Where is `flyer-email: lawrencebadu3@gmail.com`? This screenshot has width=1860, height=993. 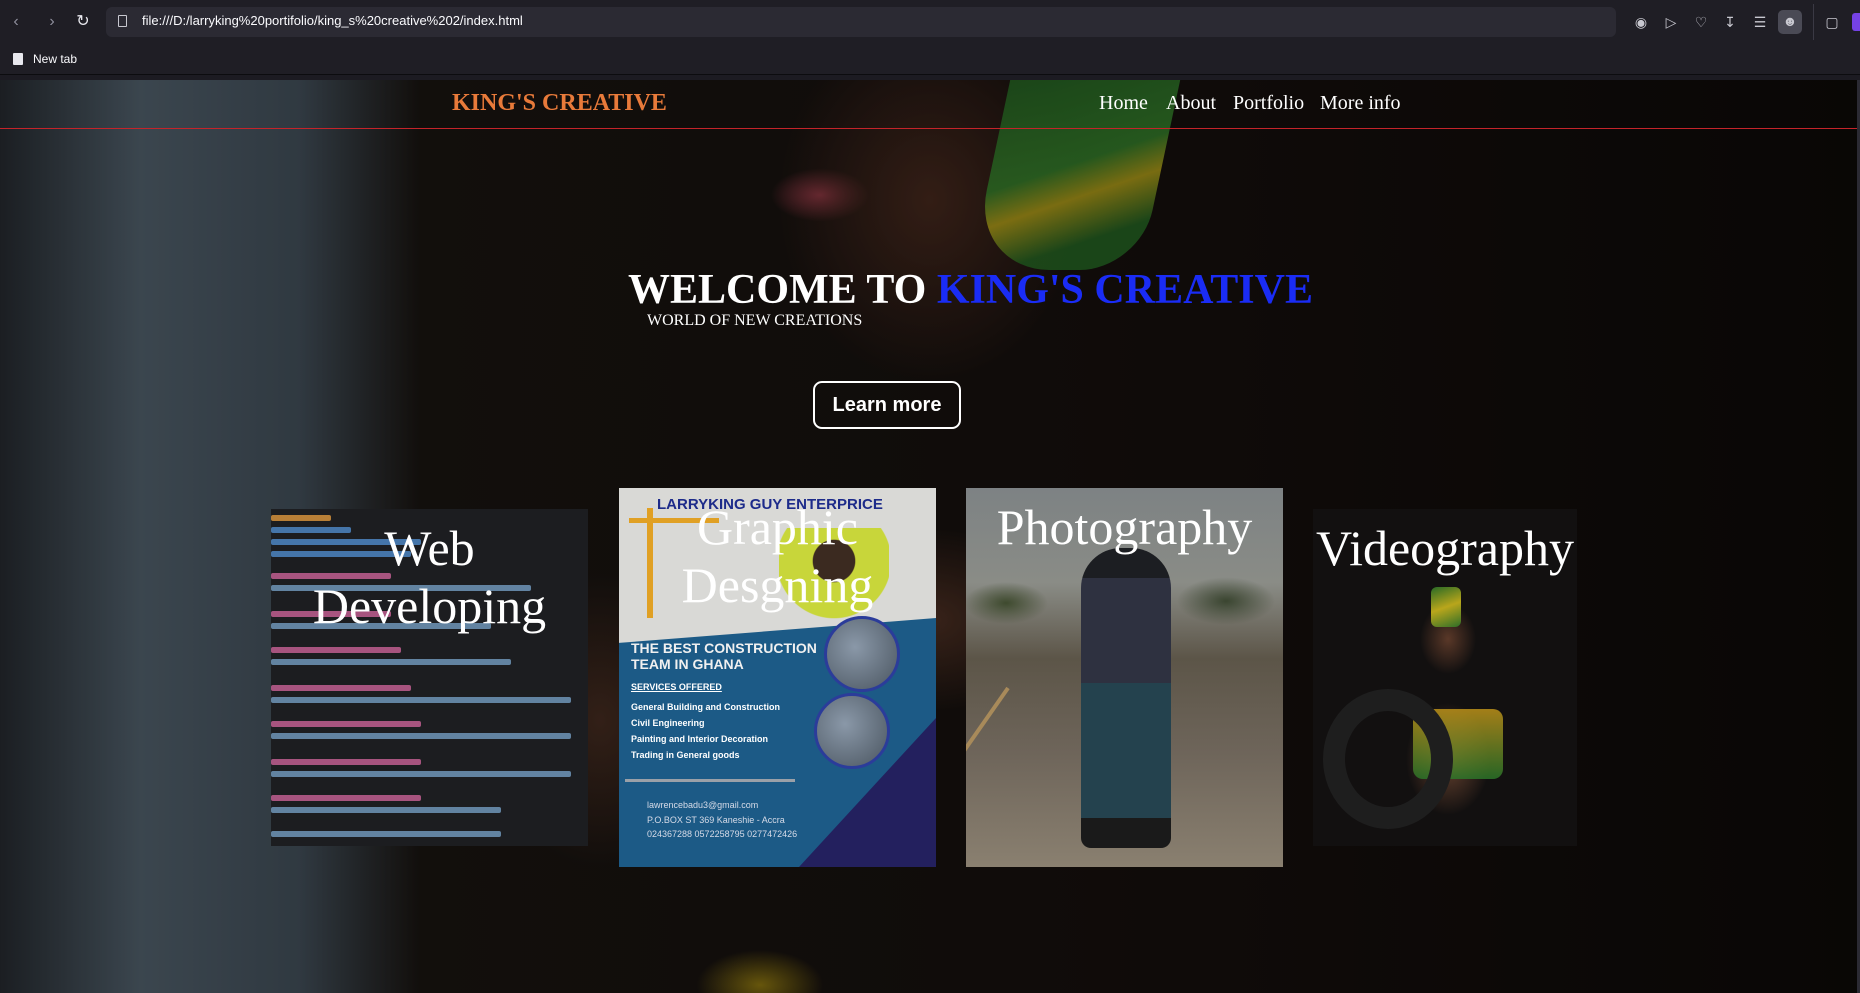
flyer-email: lawrencebadu3@gmail.com is located at coordinates (703, 805).